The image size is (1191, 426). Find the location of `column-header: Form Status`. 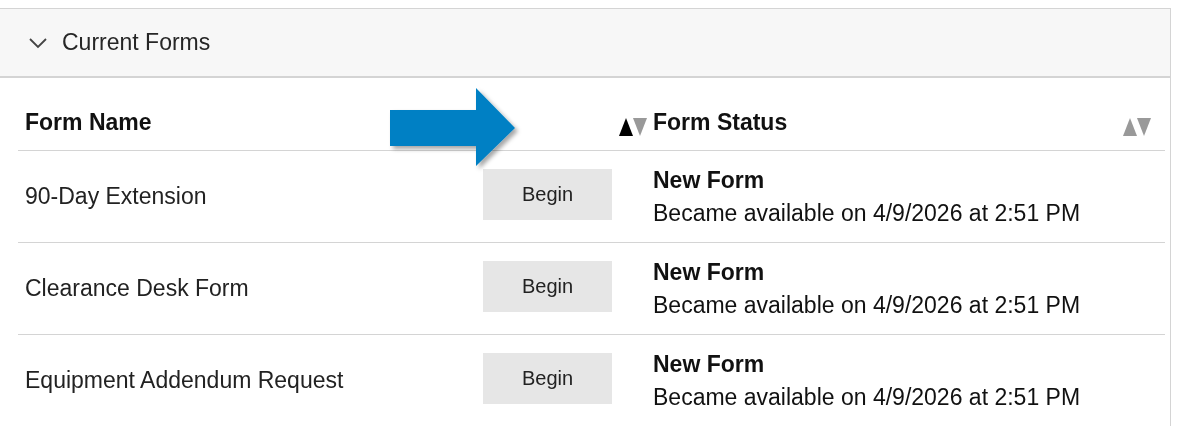

column-header: Form Status is located at coordinates (720, 122).